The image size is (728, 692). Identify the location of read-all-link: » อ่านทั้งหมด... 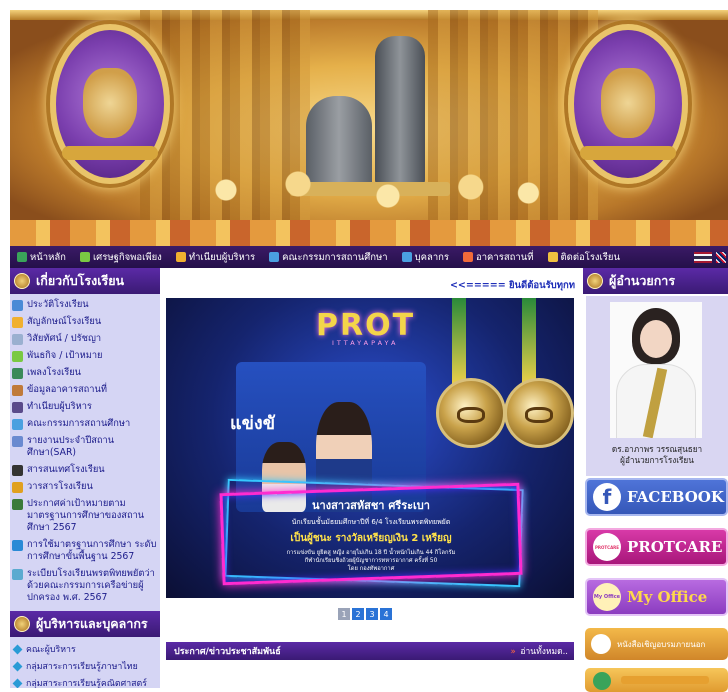
(539, 651).